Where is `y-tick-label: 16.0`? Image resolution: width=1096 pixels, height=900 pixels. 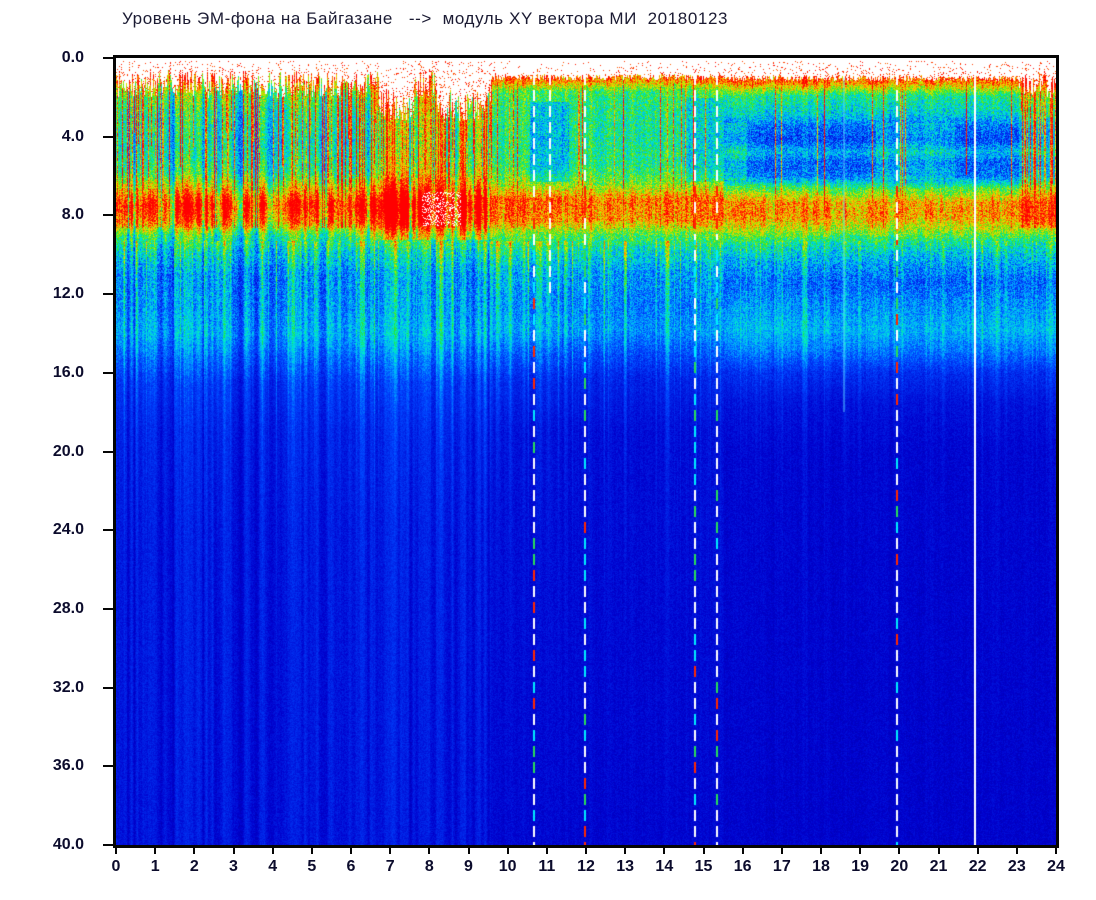 y-tick-label: 16.0 is located at coordinates (68, 372).